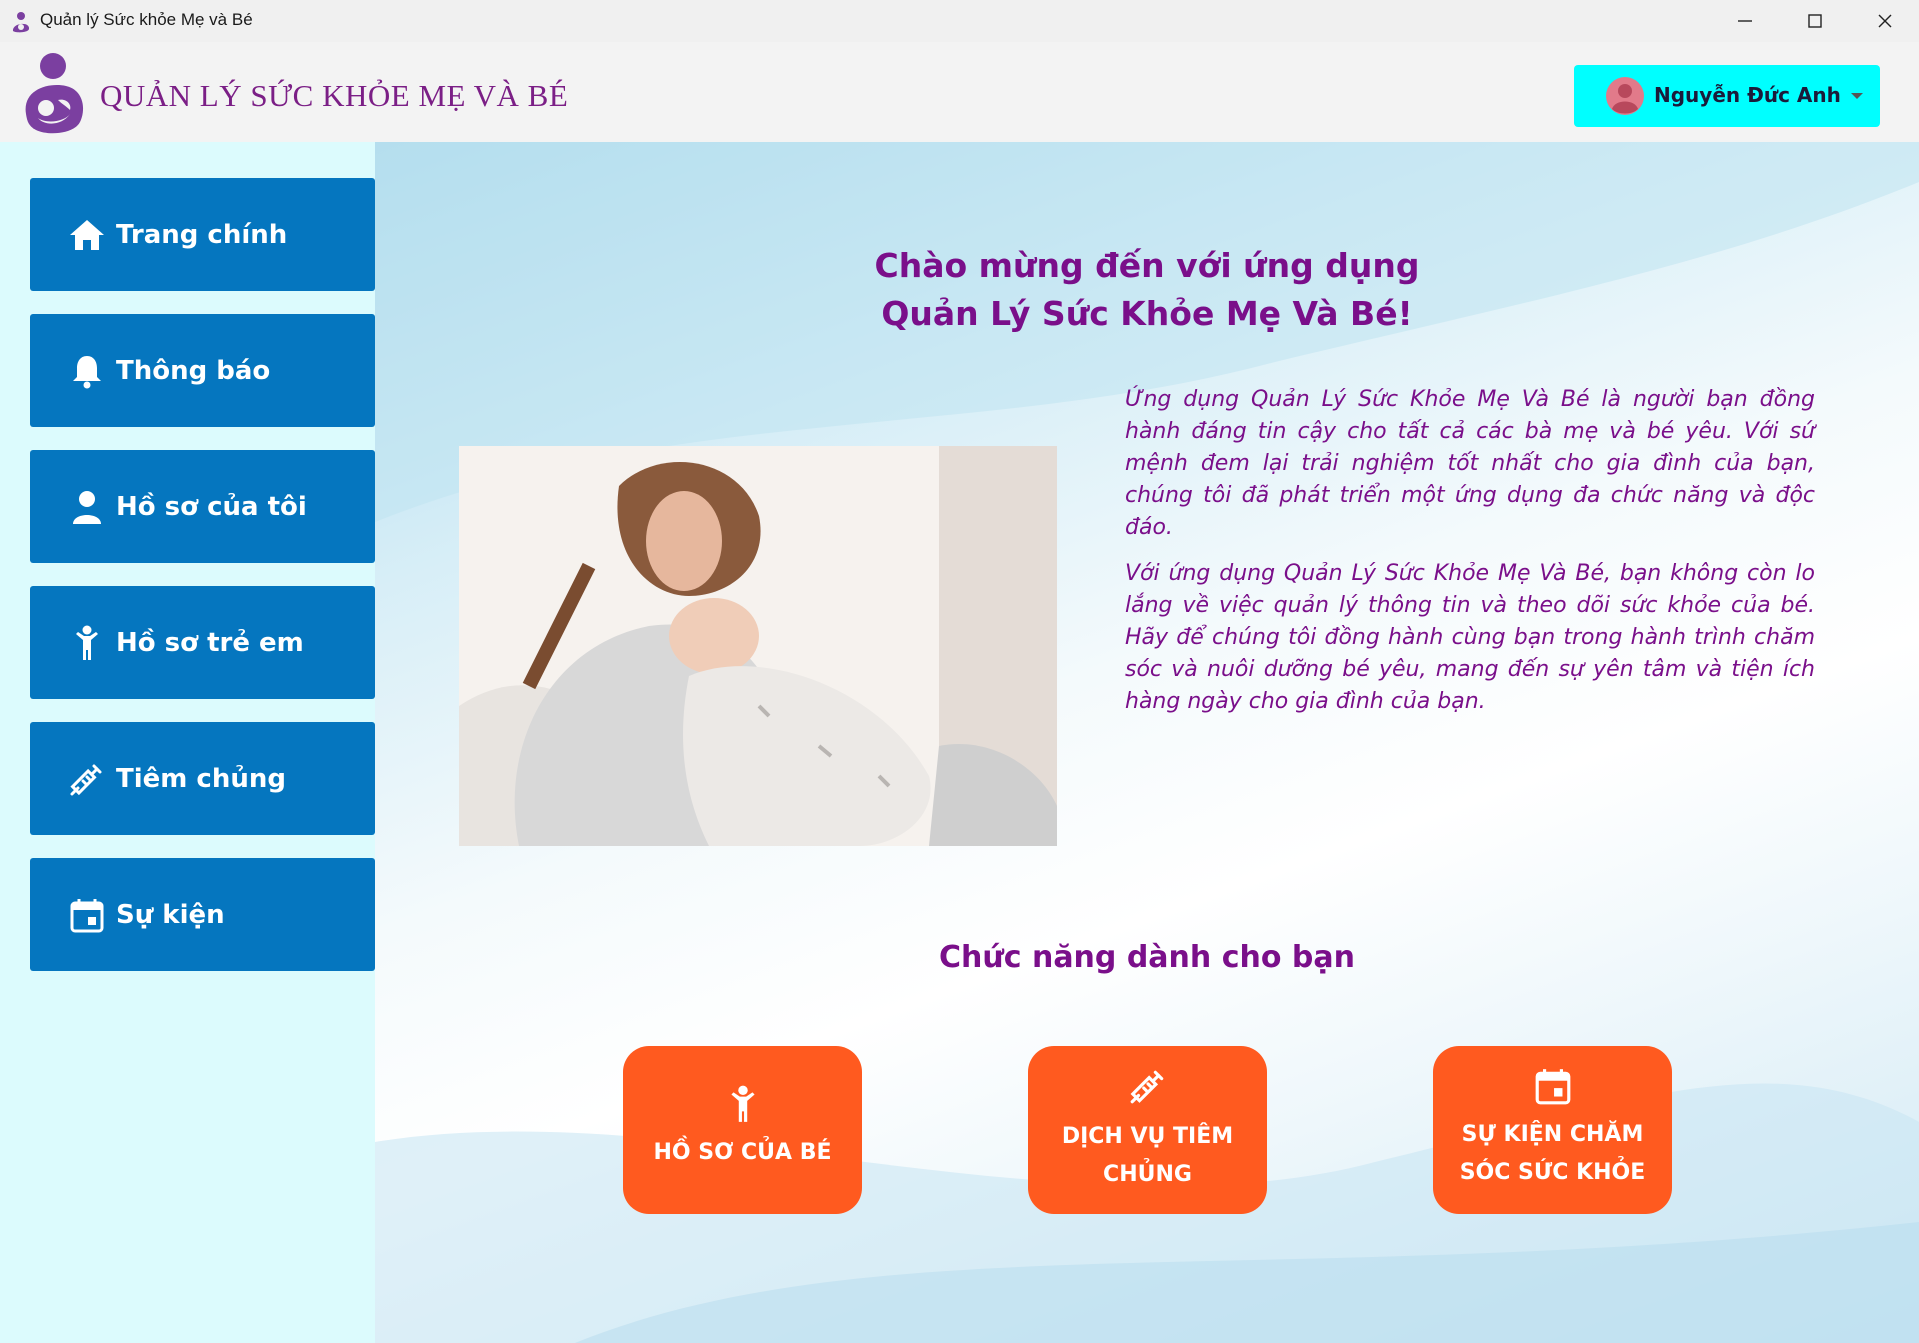 This screenshot has width=1919, height=1343. What do you see at coordinates (742, 1152) in the screenshot?
I see `card-label: HỒ SƠ CỦA BÉ` at bounding box center [742, 1152].